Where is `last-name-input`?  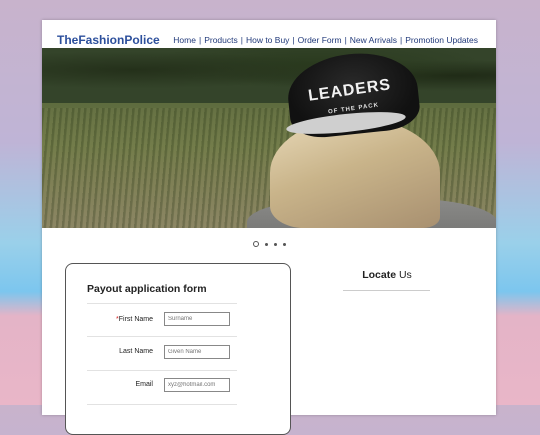
last-name-input is located at coordinates (197, 352).